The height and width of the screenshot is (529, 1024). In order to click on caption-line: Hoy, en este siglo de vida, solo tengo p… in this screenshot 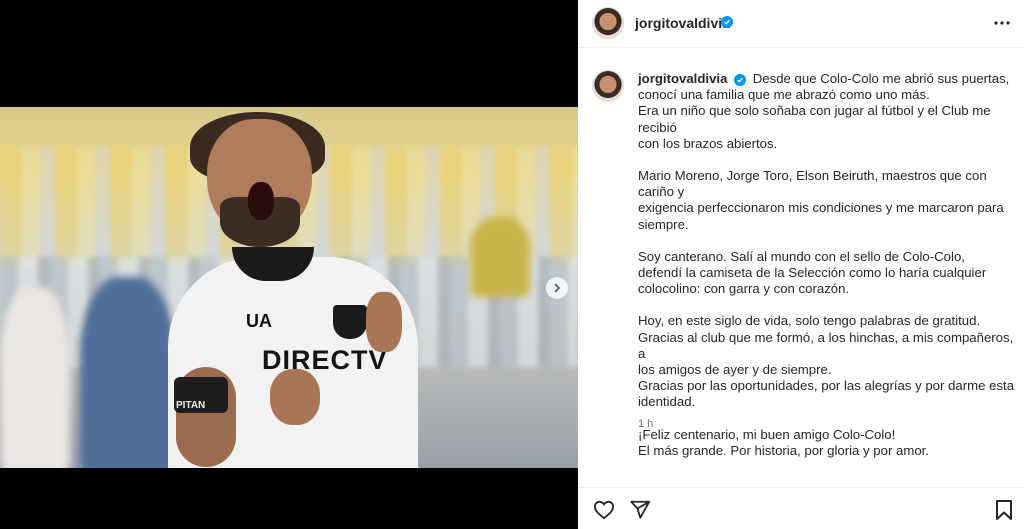, I will do `click(809, 321)`.